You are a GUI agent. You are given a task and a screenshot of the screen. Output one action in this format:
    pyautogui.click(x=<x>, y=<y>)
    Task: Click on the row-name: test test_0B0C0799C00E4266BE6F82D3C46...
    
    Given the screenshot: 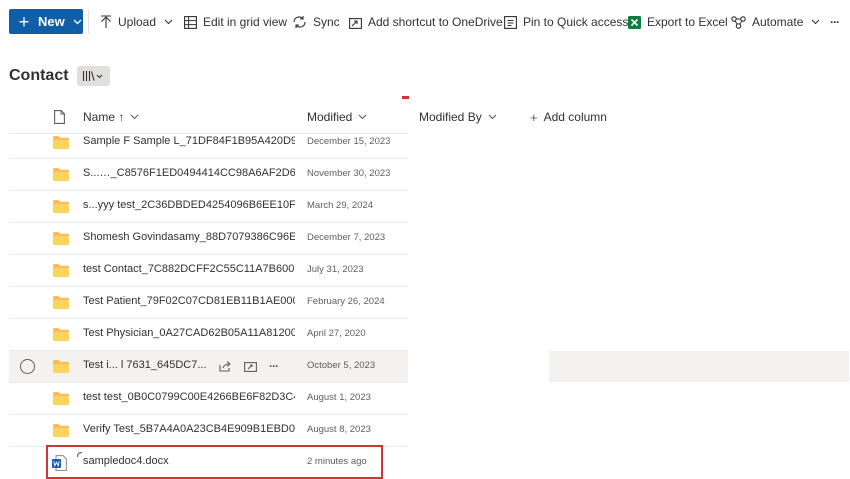 What is the action you would take?
    pyautogui.click(x=189, y=397)
    